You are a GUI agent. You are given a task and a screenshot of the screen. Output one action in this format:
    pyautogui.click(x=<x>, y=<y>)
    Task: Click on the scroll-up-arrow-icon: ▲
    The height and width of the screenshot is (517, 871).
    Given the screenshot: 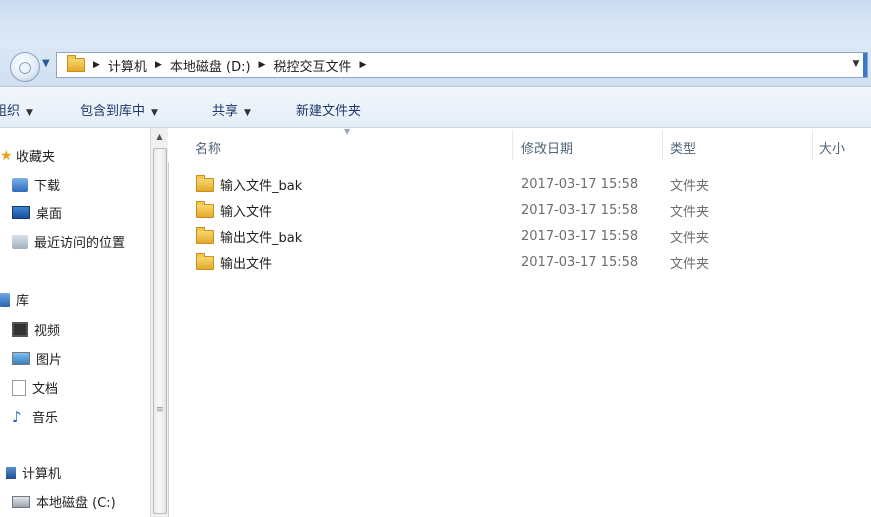 What is the action you would take?
    pyautogui.click(x=159, y=137)
    